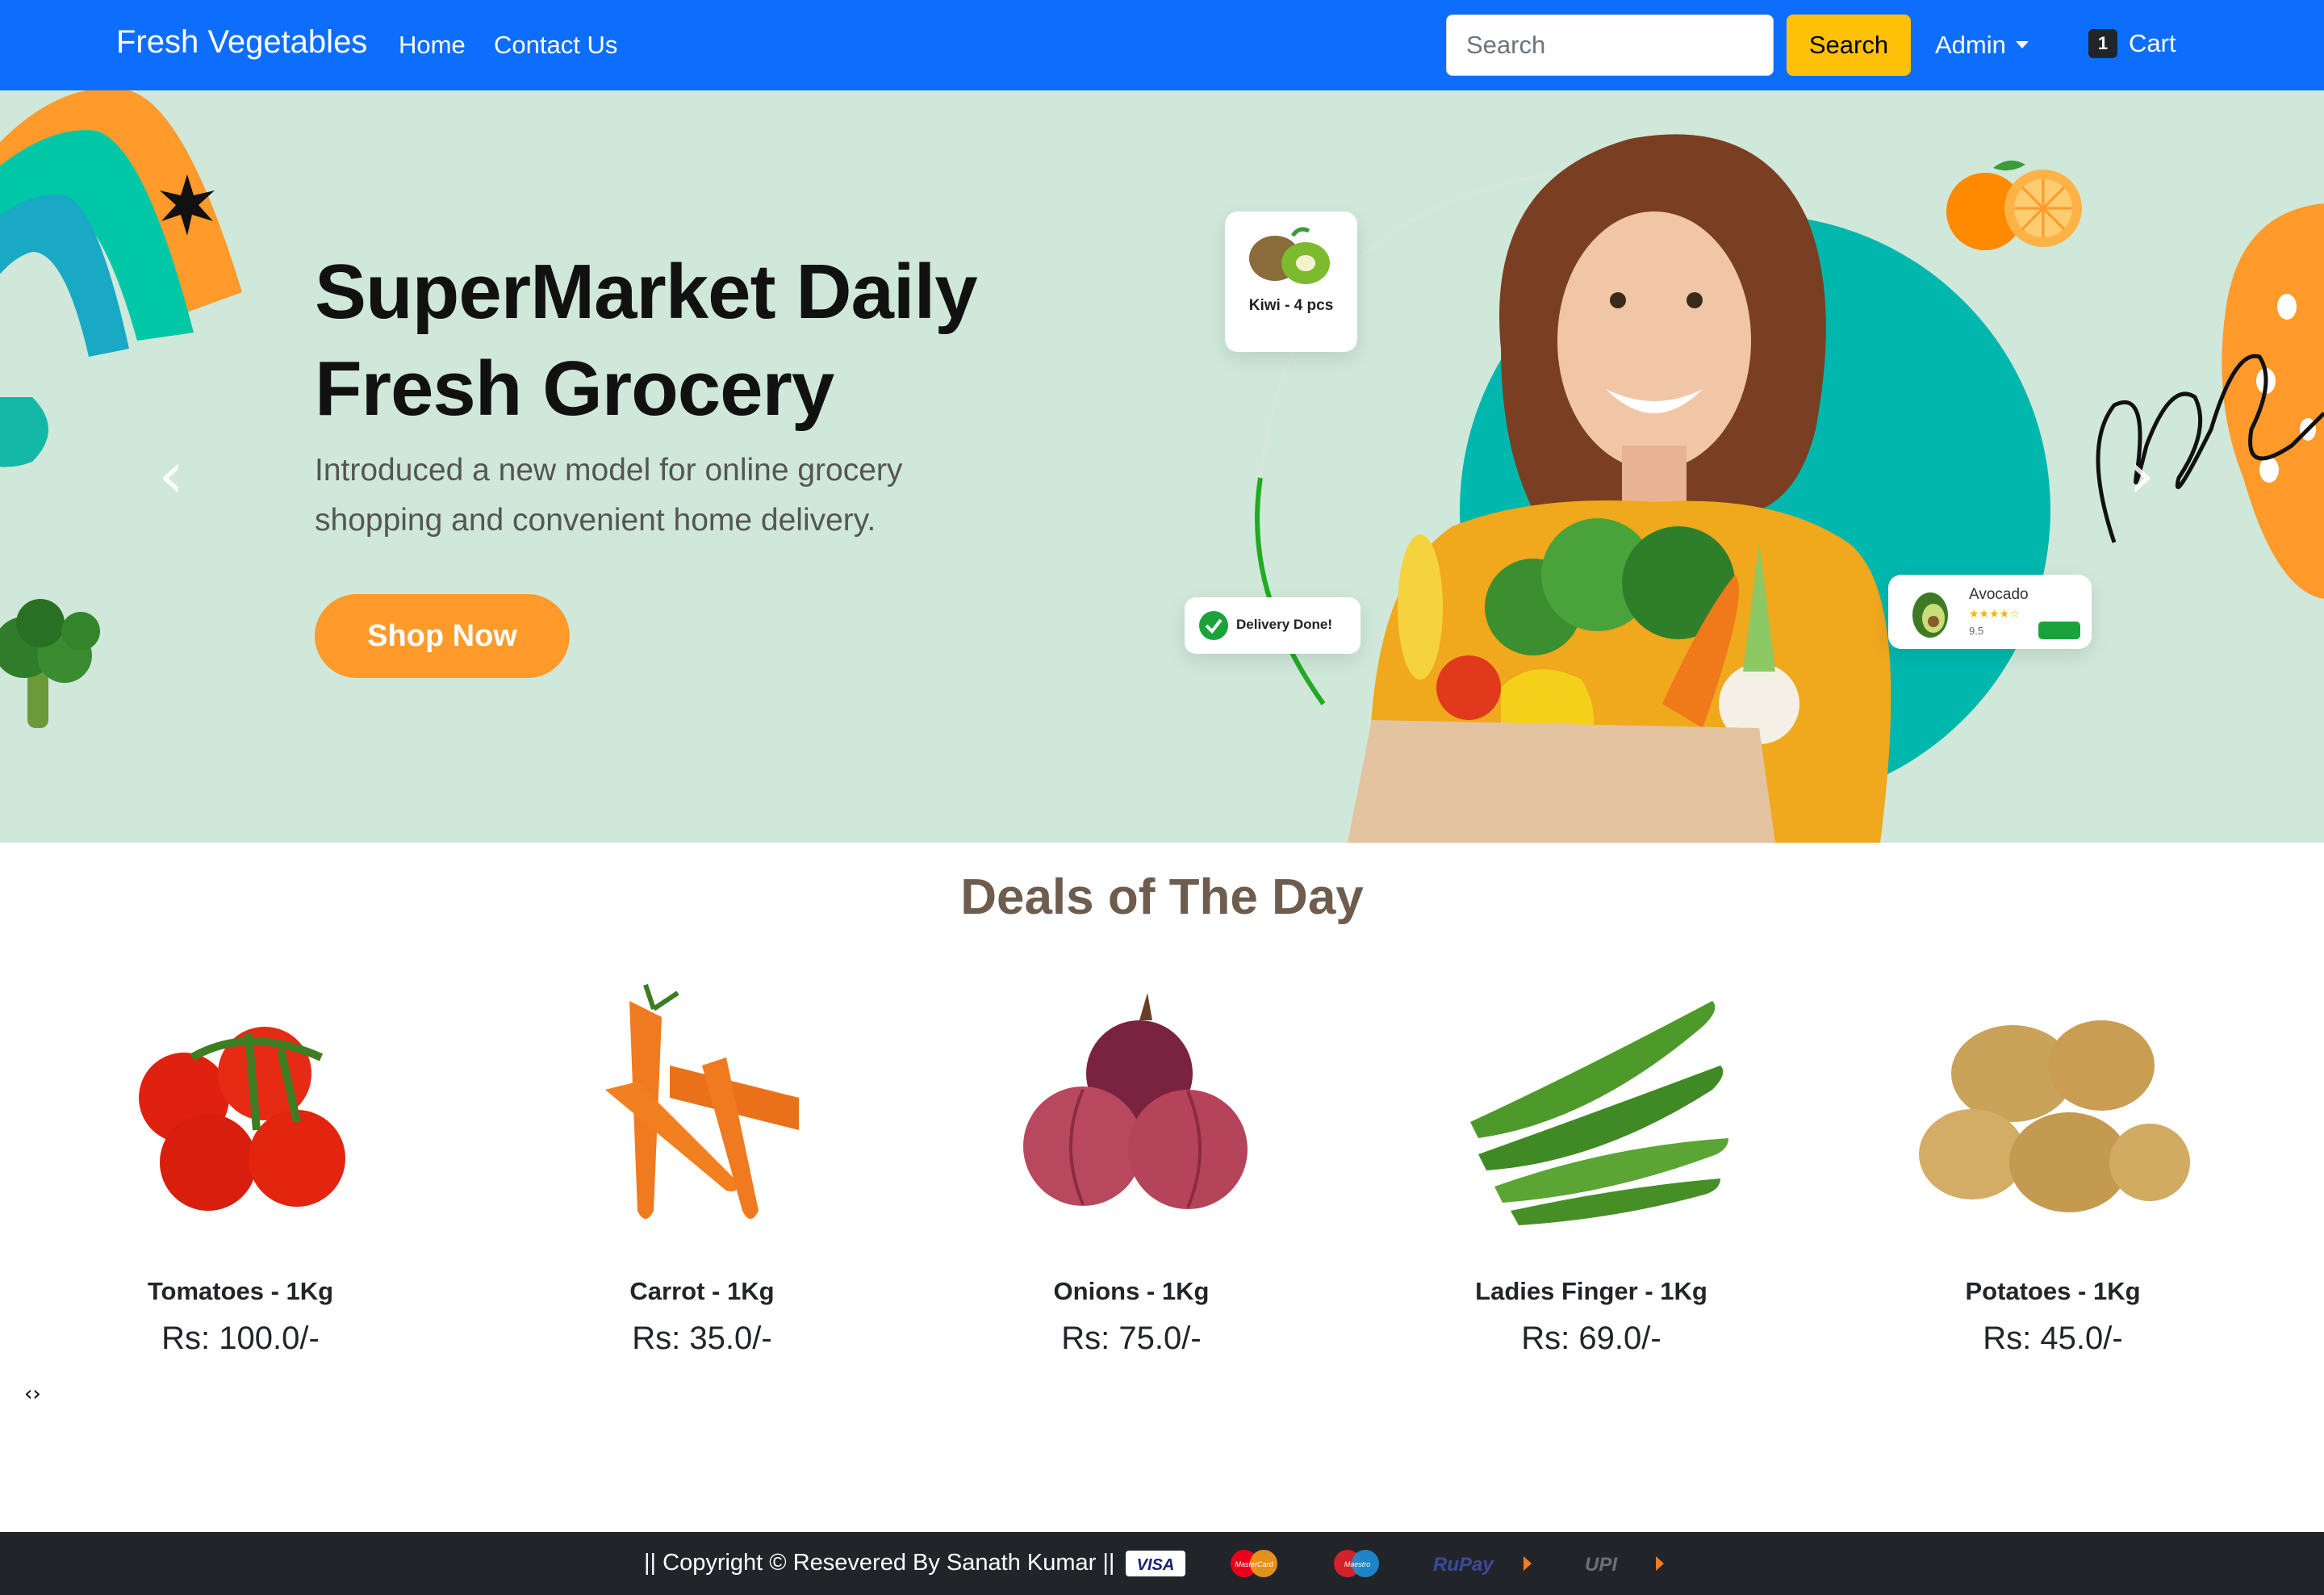 The height and width of the screenshot is (1595, 2324). What do you see at coordinates (1602, 1565) in the screenshot?
I see `svg-text: UPI` at bounding box center [1602, 1565].